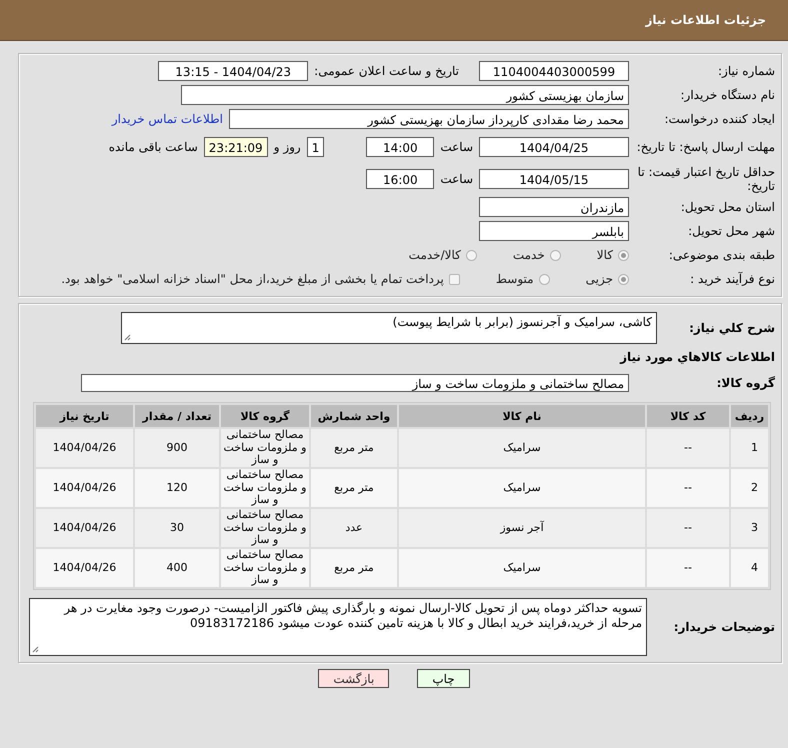 The height and width of the screenshot is (748, 788). What do you see at coordinates (528, 255) in the screenshot?
I see `radio-label: خدمت` at bounding box center [528, 255].